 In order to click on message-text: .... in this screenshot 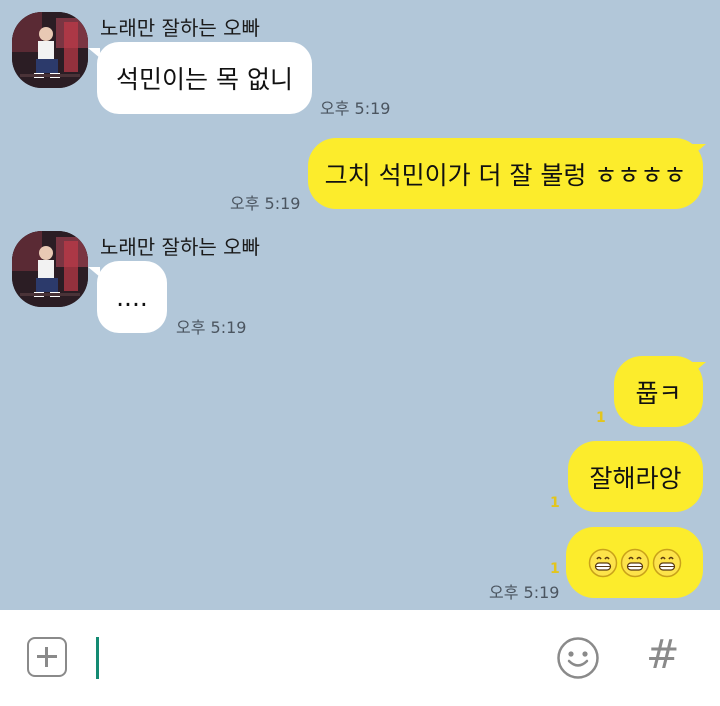, I will do `click(132, 297)`.